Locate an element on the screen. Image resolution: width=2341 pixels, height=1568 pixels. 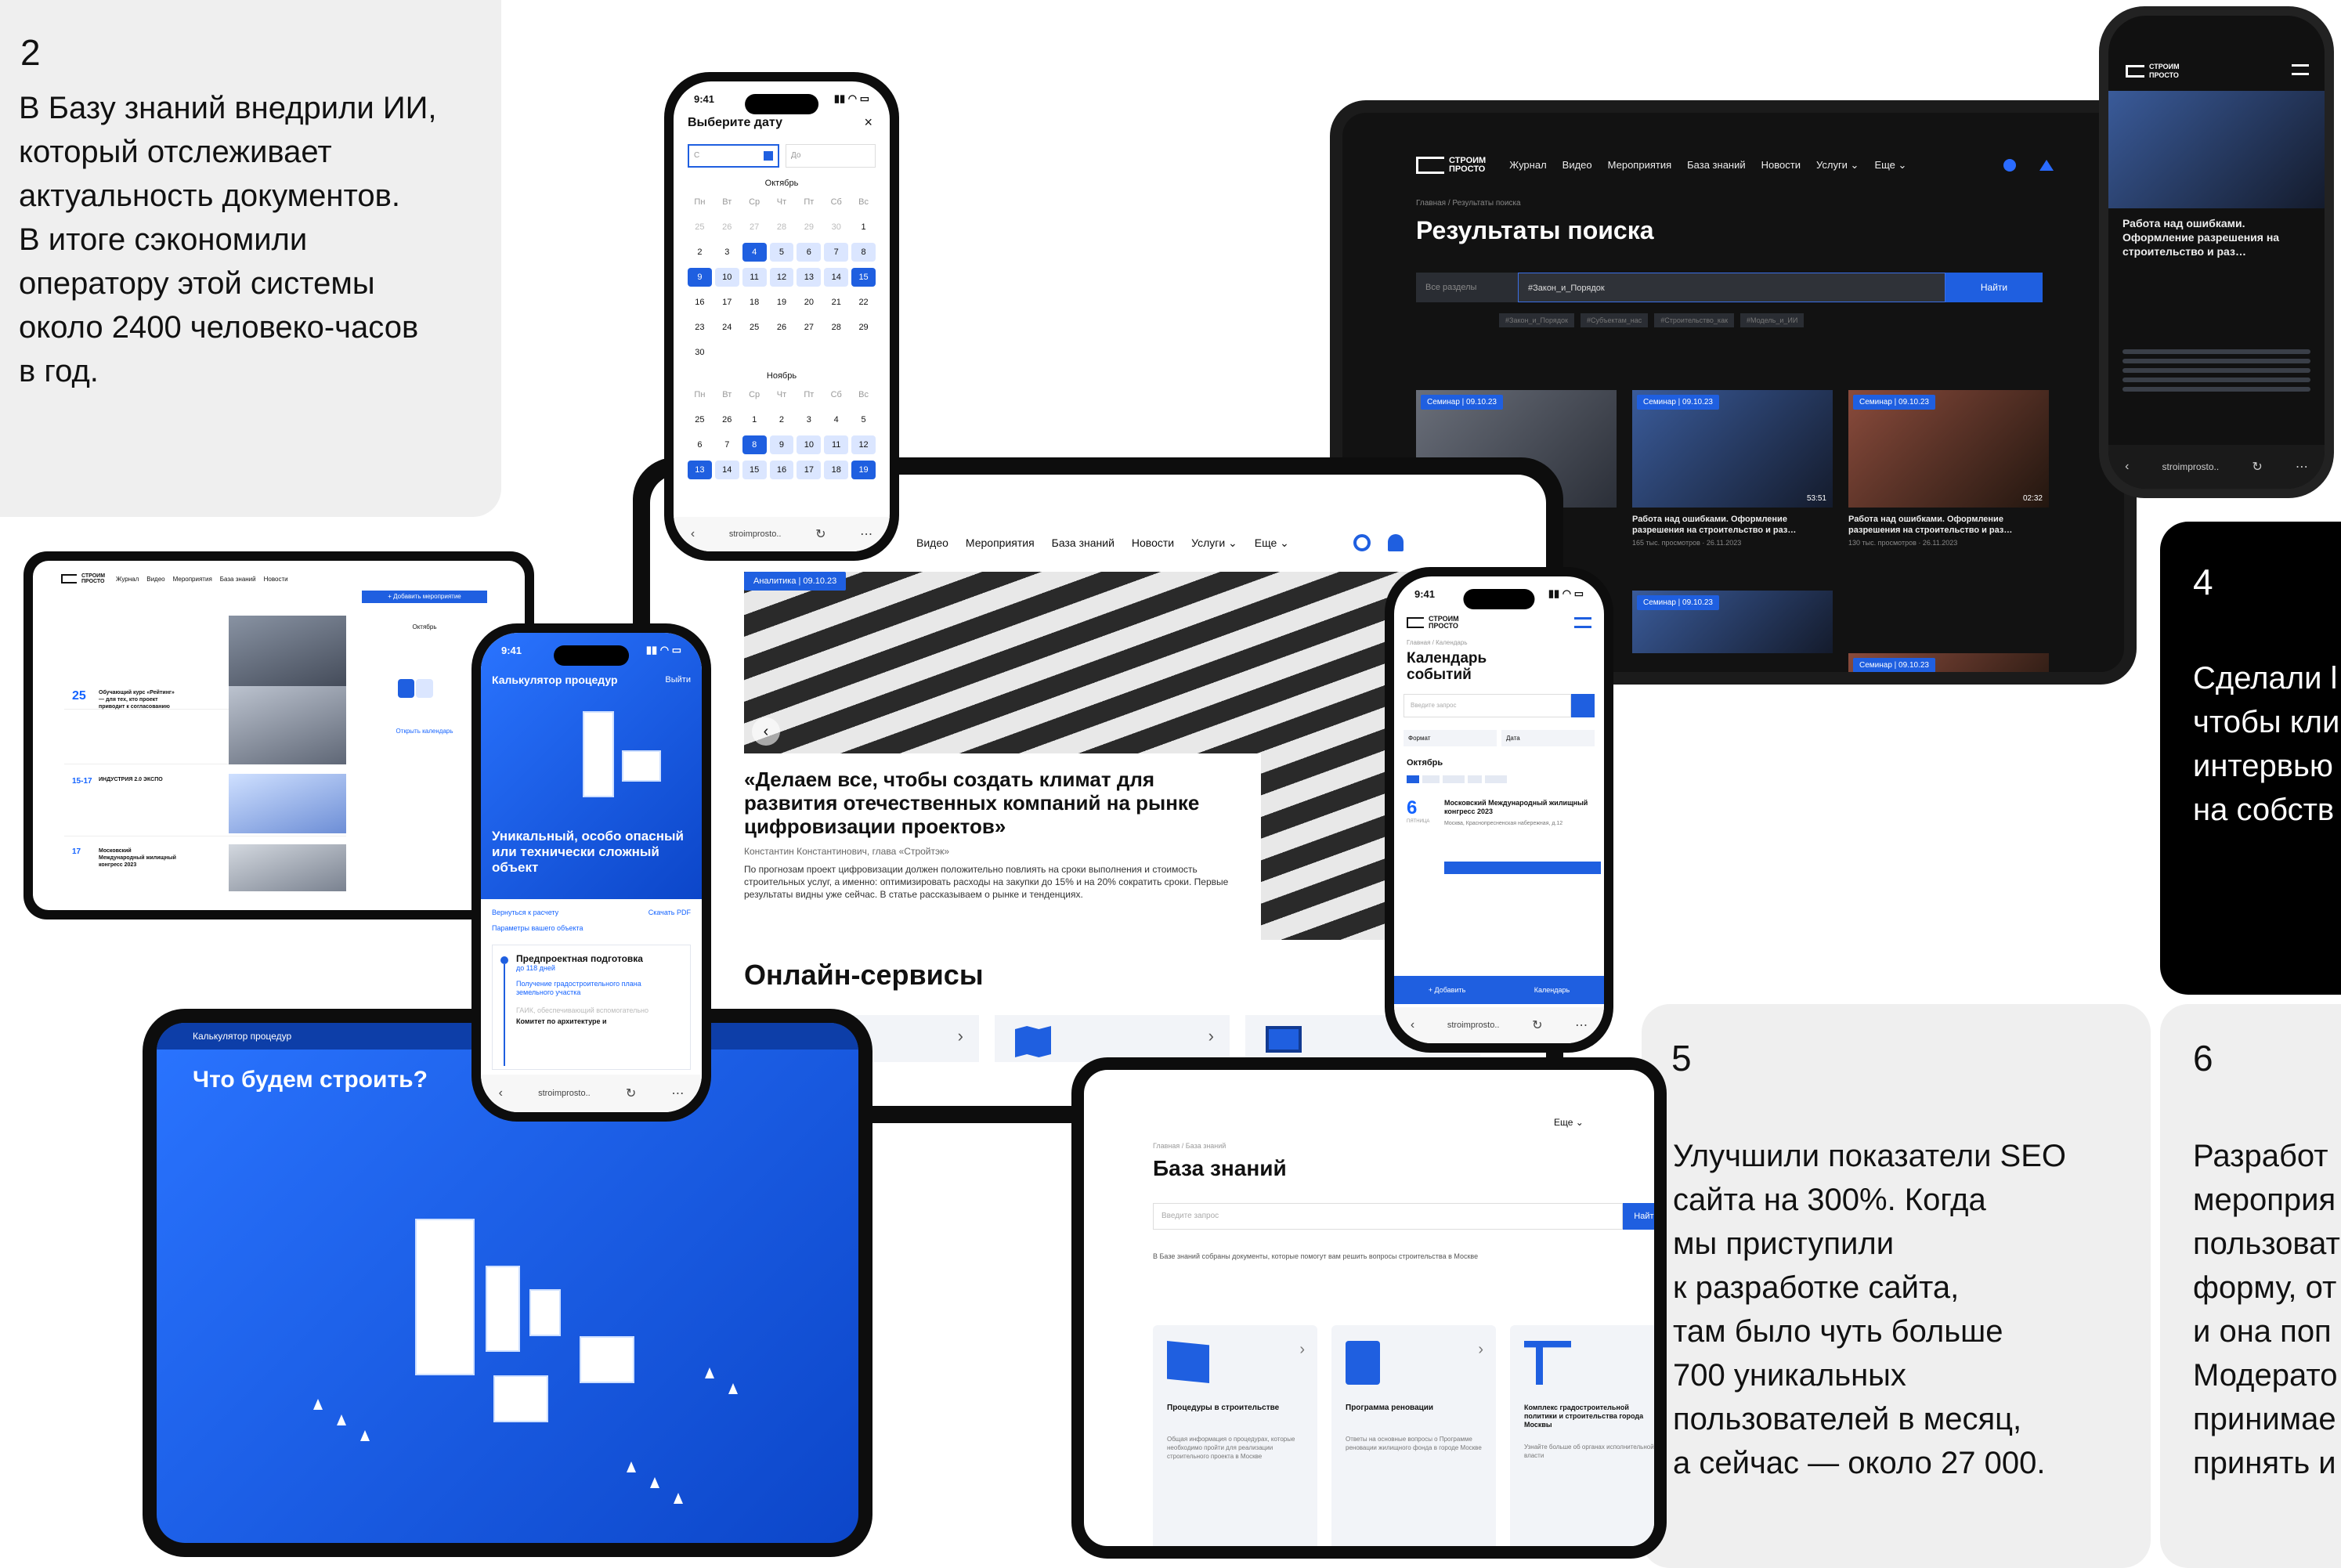
format-filter: Формат is located at coordinates (1450, 738).